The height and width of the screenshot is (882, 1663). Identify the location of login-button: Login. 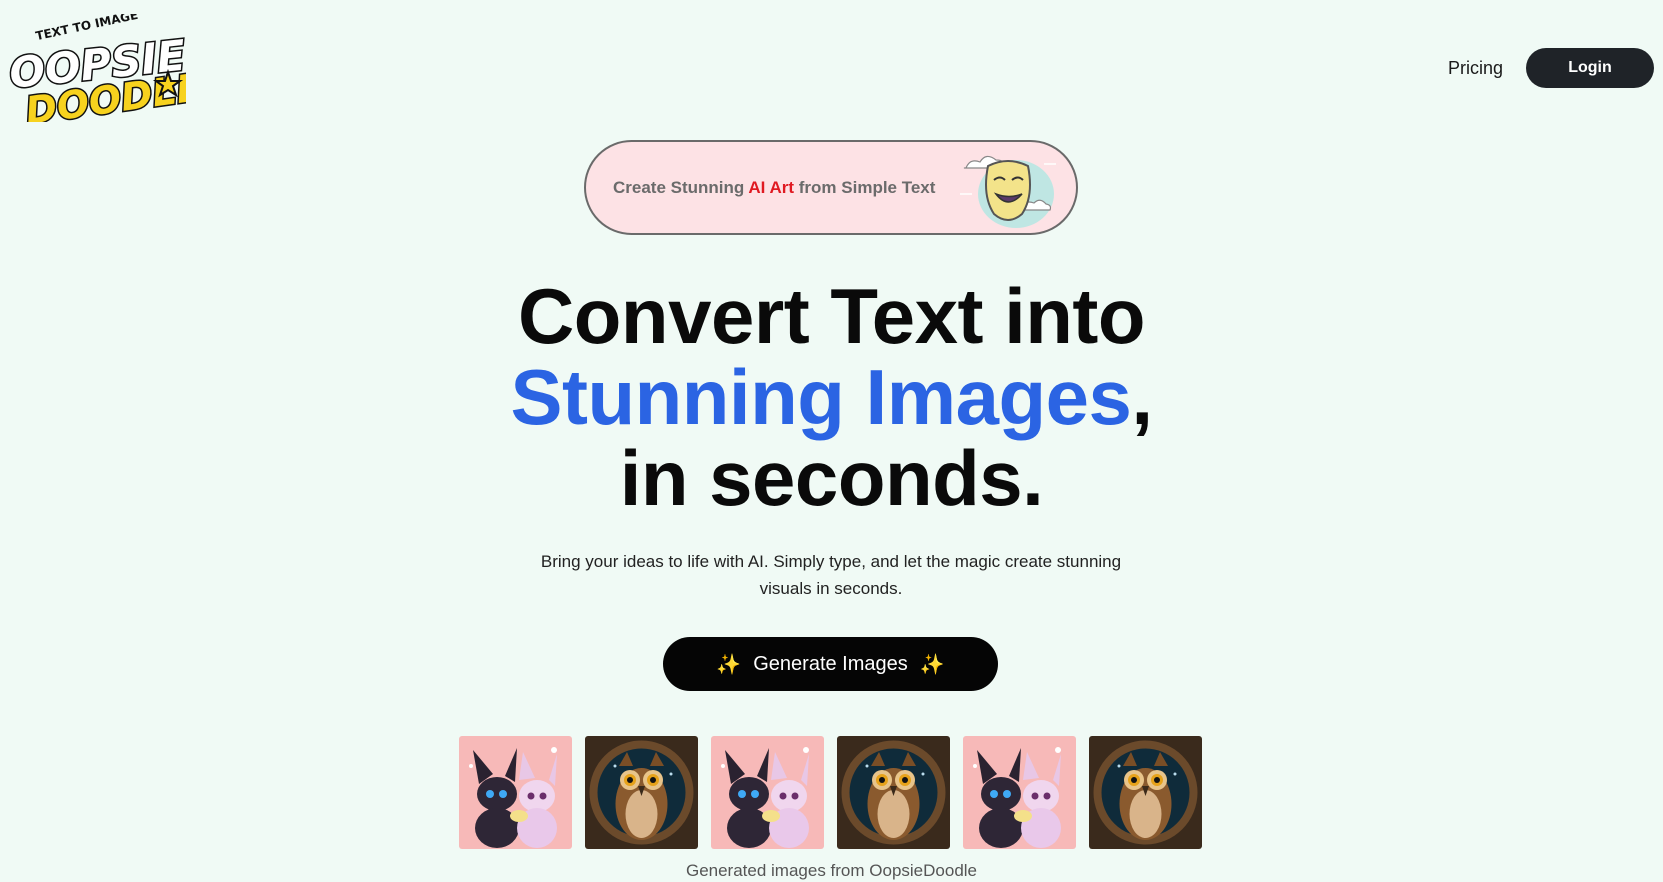
(1590, 68).